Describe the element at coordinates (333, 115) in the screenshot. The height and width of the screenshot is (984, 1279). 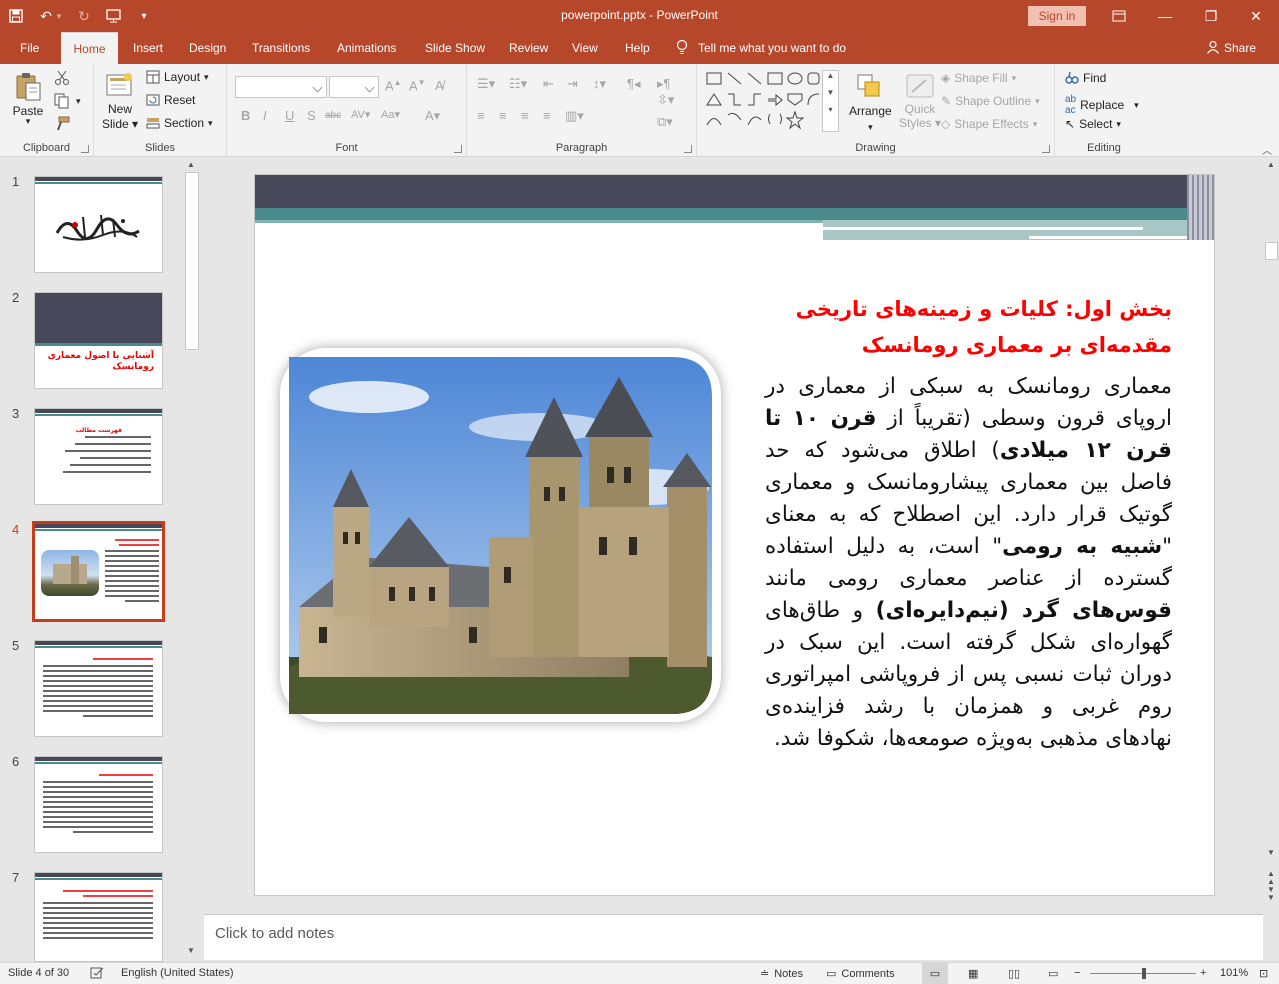
I see `strikethrough-icon: abc` at that location.